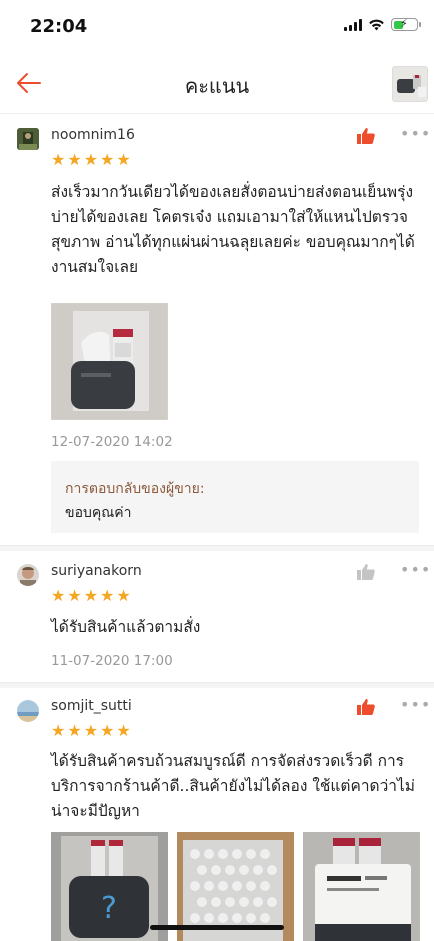 Image resolution: width=434 pixels, height=941 pixels. Describe the element at coordinates (59, 26) in the screenshot. I see `status-time: 22:04` at that location.